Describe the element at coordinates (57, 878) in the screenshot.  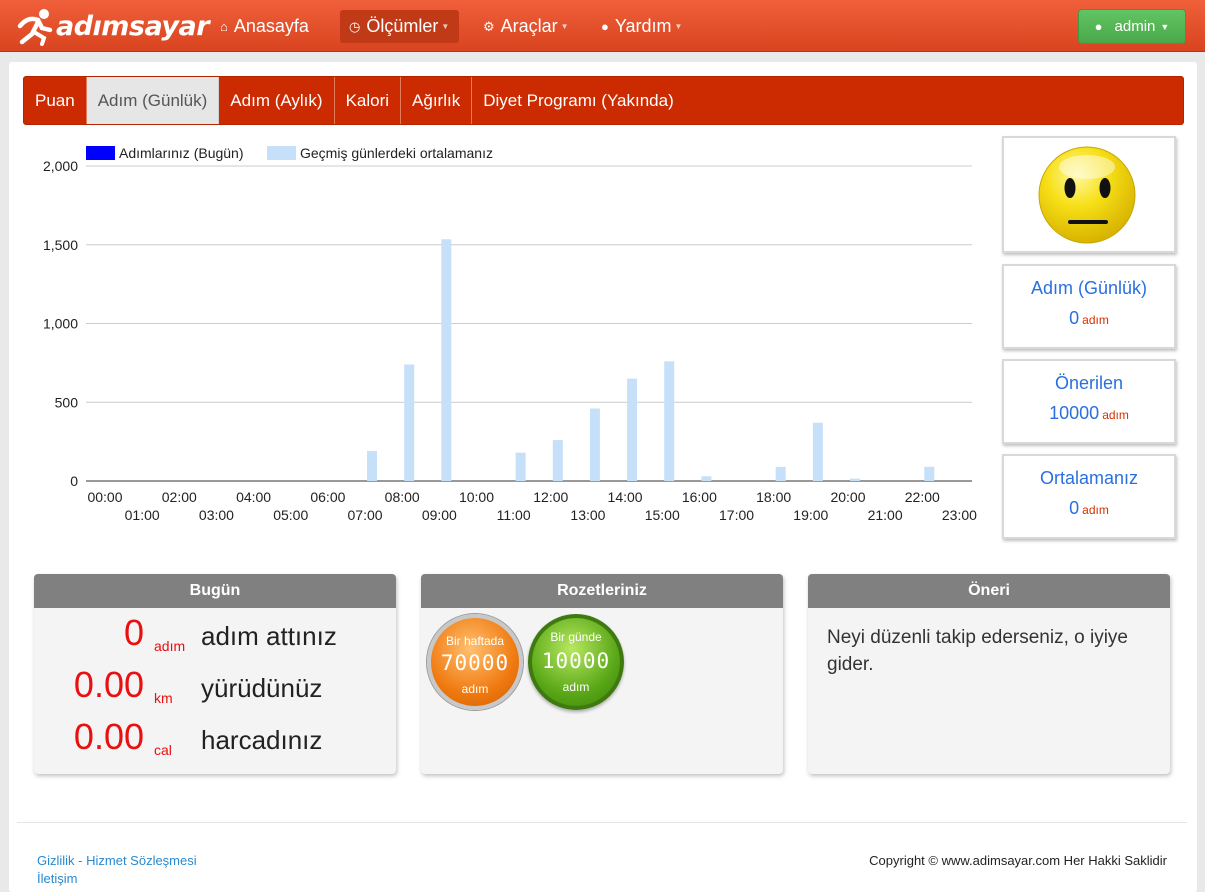
I see `footer-link-contact: İletişim` at that location.